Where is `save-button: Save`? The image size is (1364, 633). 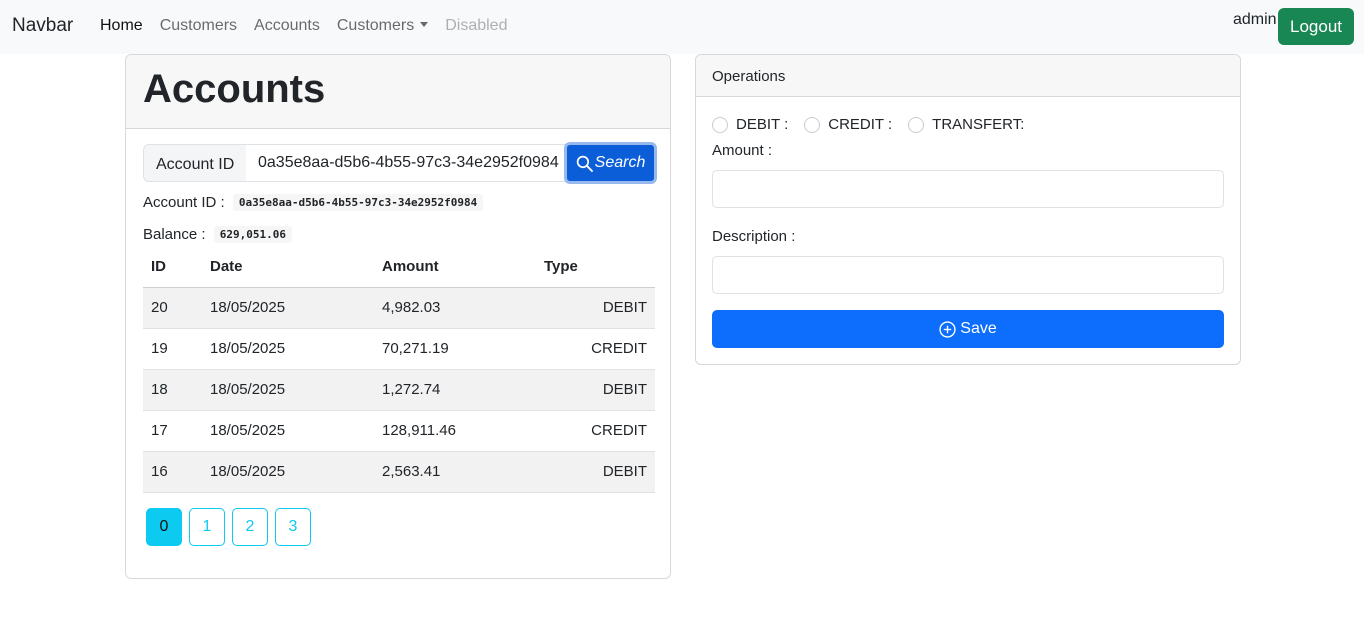
save-button: Save is located at coordinates (968, 329).